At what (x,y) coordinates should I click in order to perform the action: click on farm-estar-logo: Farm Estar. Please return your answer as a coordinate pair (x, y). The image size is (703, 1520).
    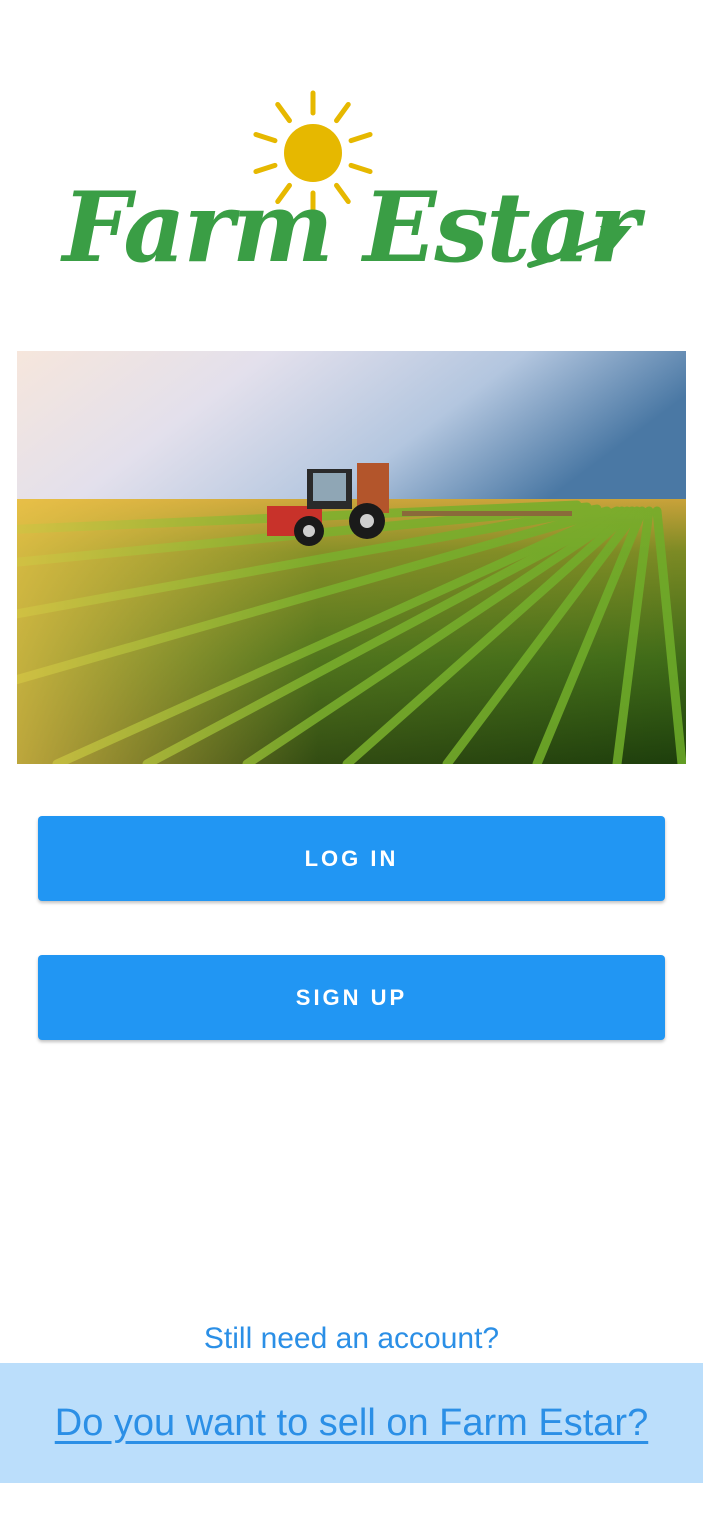
    Looking at the image, I should click on (350, 200).